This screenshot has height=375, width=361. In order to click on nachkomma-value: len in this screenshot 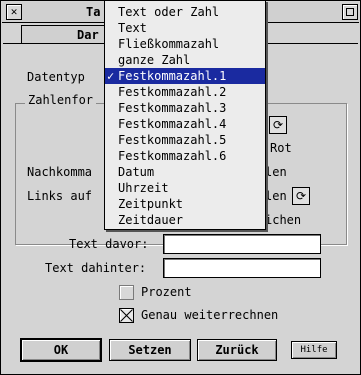, I will do `click(276, 172)`.